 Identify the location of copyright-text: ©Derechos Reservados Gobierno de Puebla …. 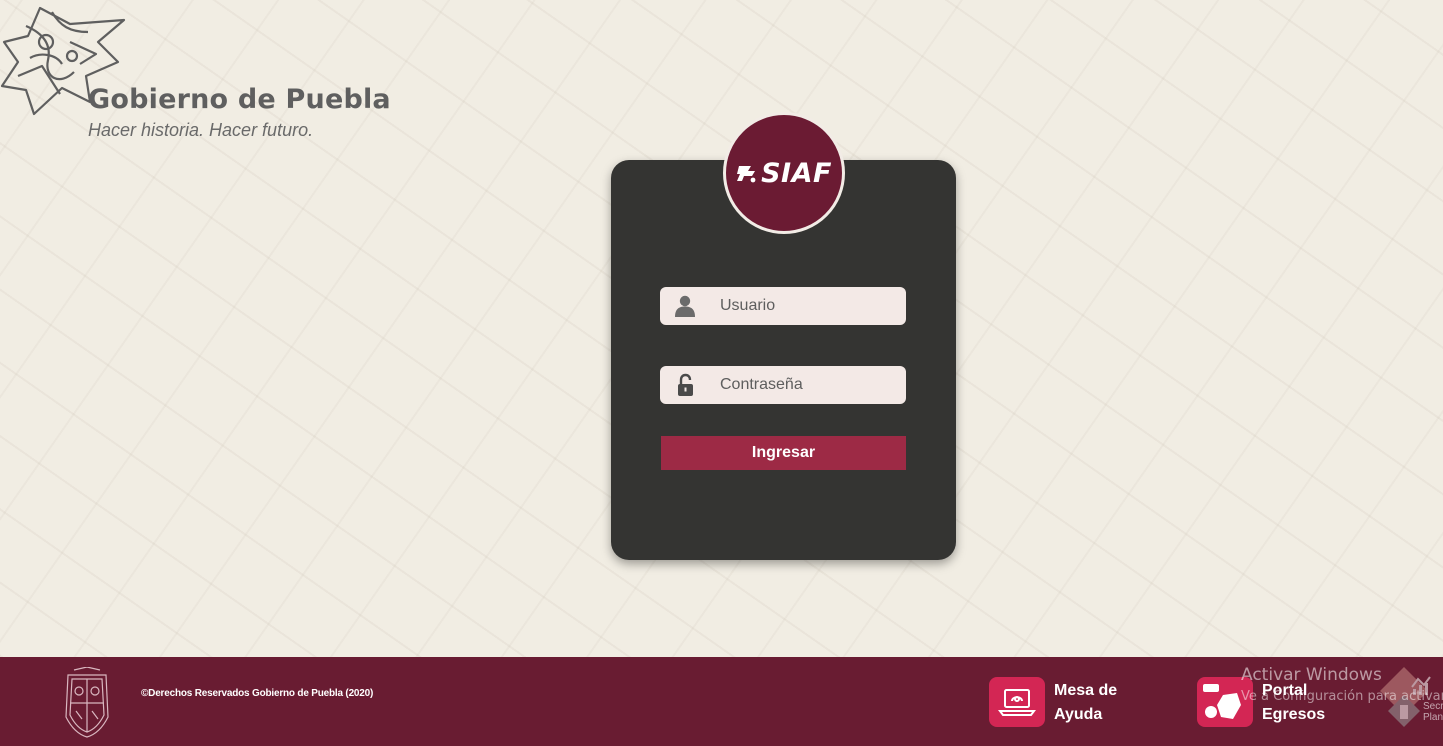
(257, 693).